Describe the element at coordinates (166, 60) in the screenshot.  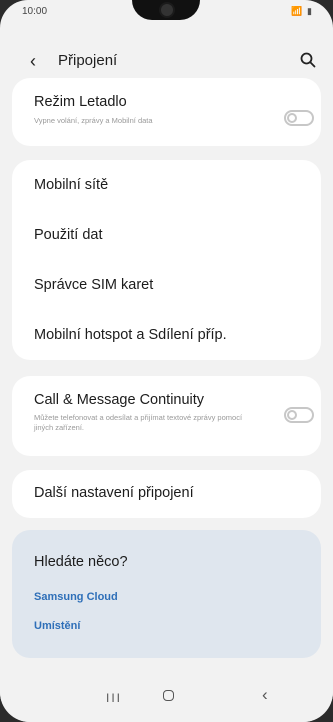
I see `app-bar: ‹ Připojení` at that location.